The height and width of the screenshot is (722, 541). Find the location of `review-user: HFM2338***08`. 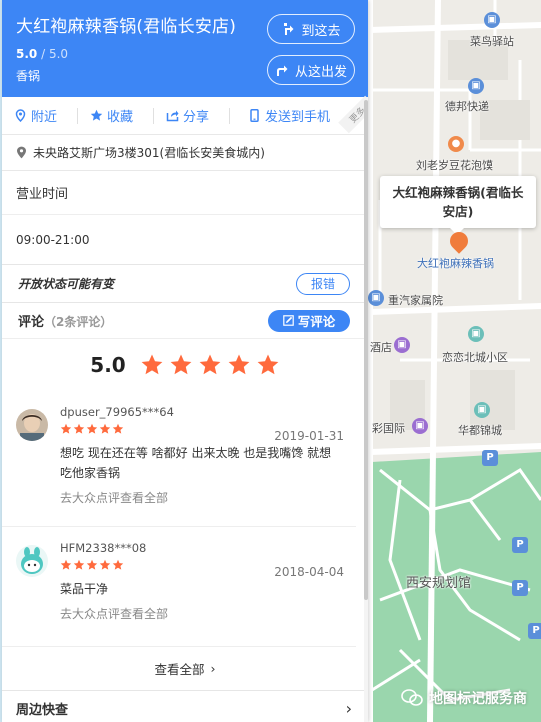

review-user: HFM2338***08 is located at coordinates (200, 548).